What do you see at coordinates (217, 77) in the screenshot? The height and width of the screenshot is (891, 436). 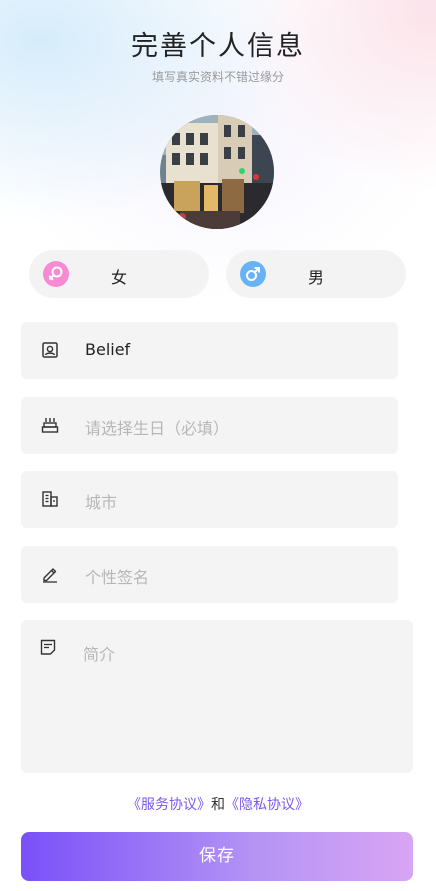 I see `page-subtitle: 填写真实资料不错过缘分` at bounding box center [217, 77].